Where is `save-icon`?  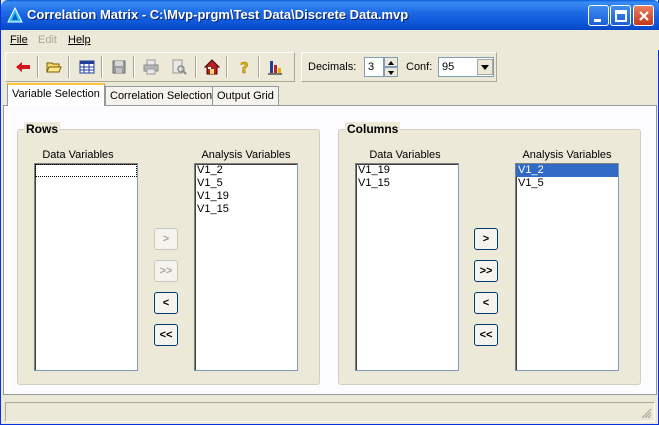 save-icon is located at coordinates (119, 67).